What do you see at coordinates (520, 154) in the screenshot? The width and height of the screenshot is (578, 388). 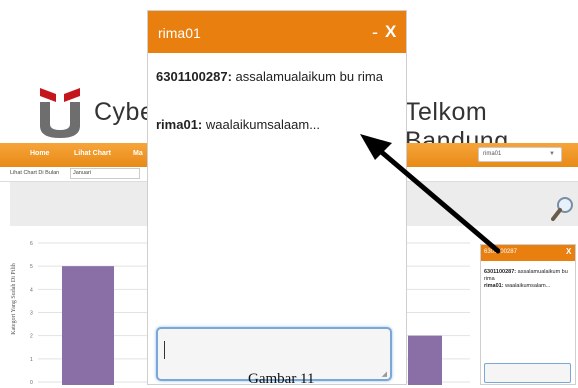 I see `user-select: rima01 ▼` at bounding box center [520, 154].